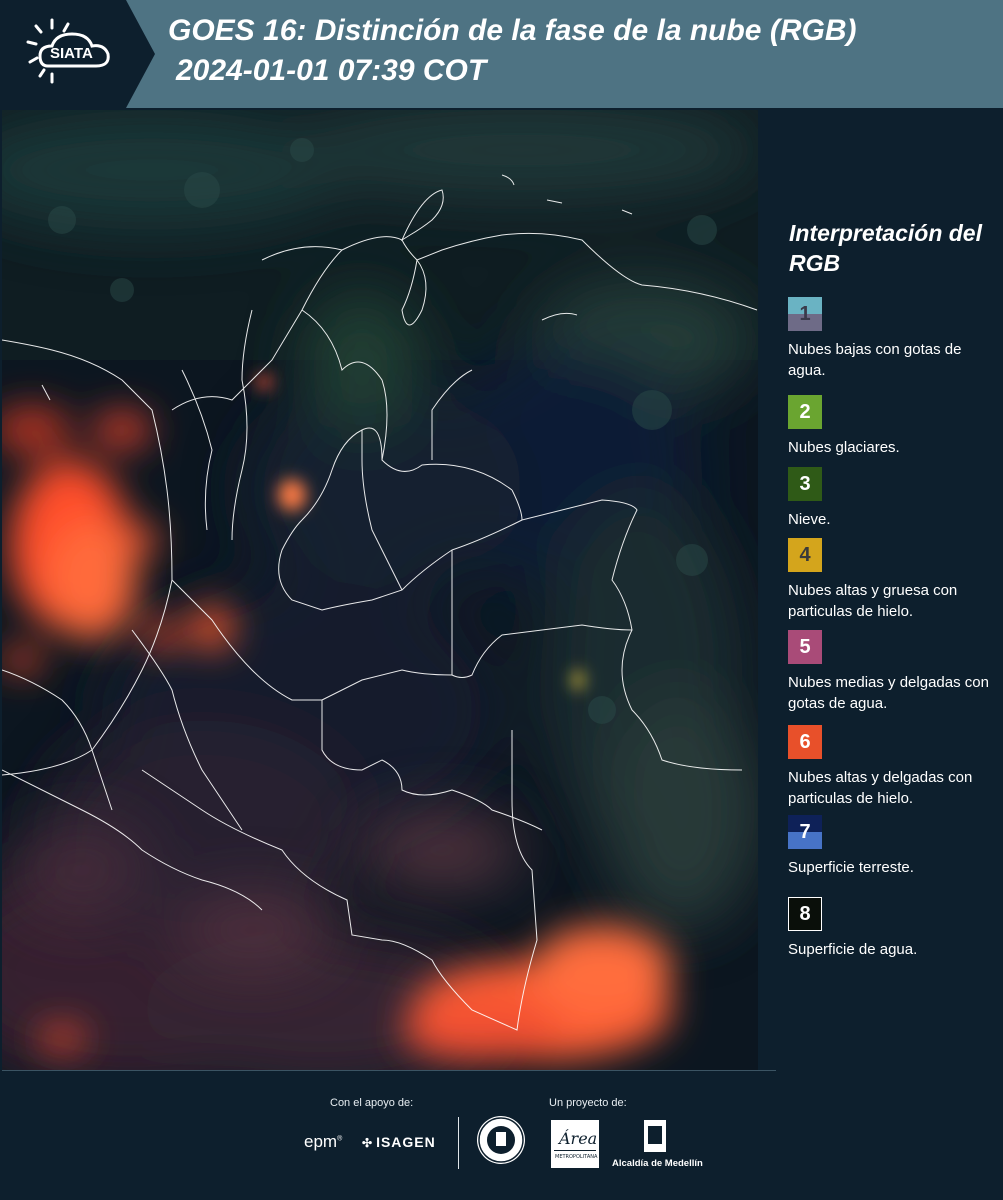 Image resolution: width=1003 pixels, height=1200 pixels. What do you see at coordinates (71, 53) in the screenshot?
I see `siata-logo-text: SIATA` at bounding box center [71, 53].